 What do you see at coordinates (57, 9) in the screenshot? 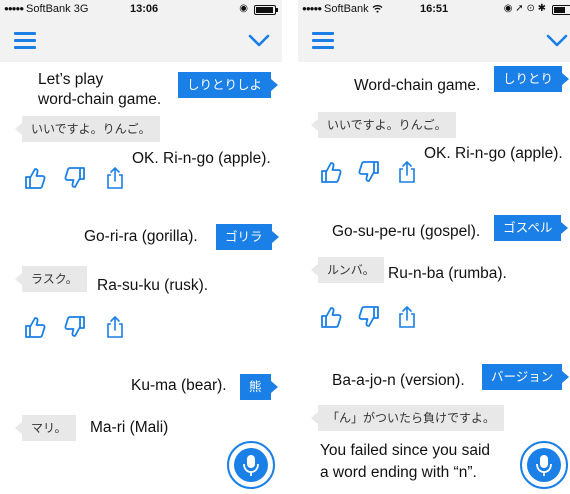
I see `carrier-name: SoftBank 3G` at bounding box center [57, 9].